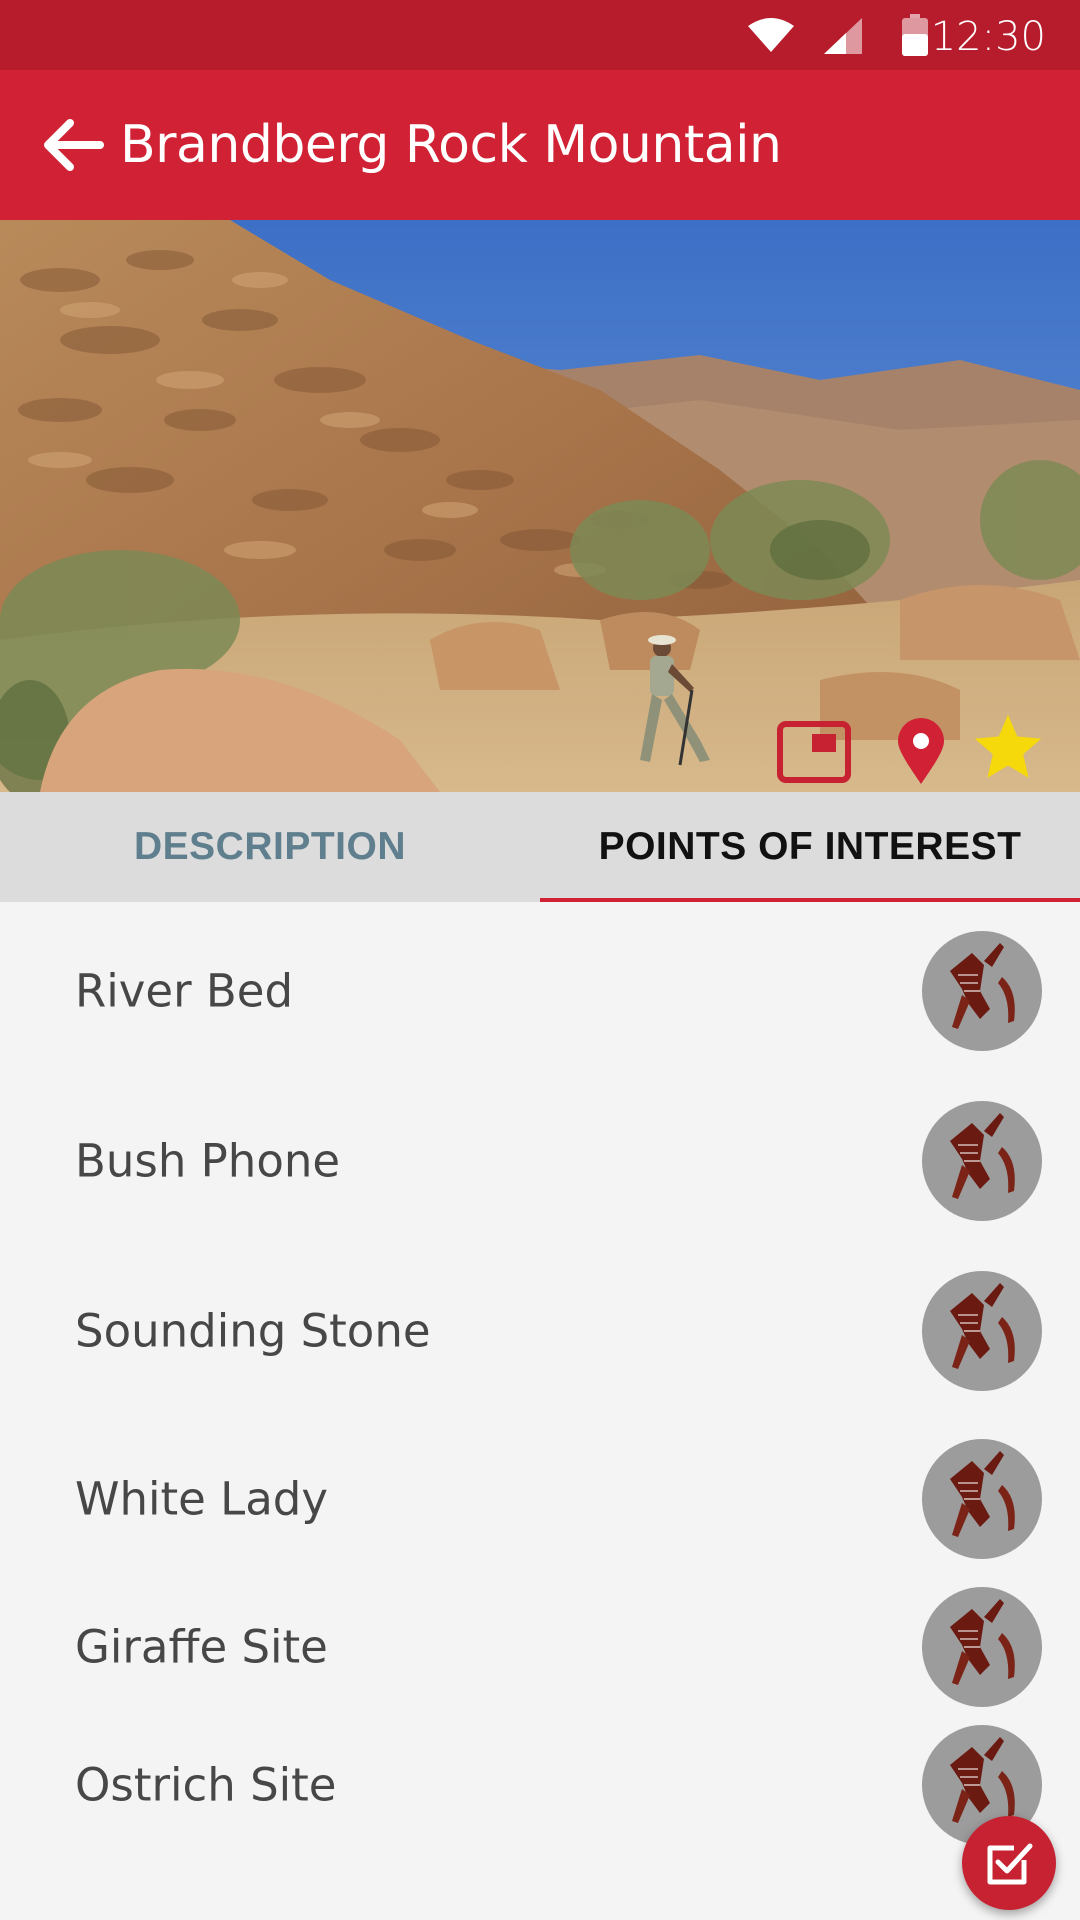 The image size is (1080, 1920). Describe the element at coordinates (988, 37) in the screenshot. I see `status-time: 12:30` at that location.